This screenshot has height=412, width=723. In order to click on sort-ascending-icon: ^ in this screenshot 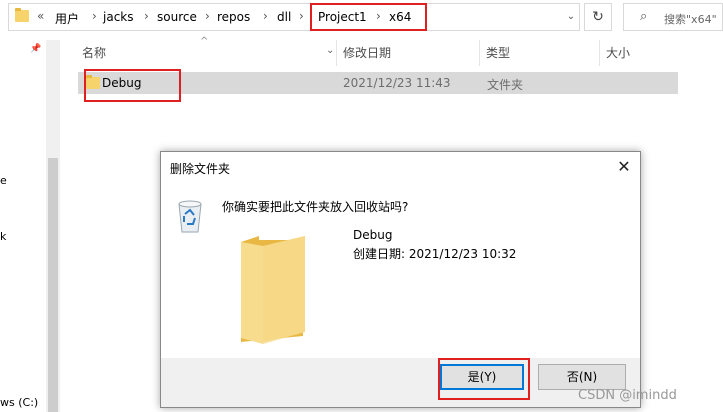, I will do `click(204, 41)`.